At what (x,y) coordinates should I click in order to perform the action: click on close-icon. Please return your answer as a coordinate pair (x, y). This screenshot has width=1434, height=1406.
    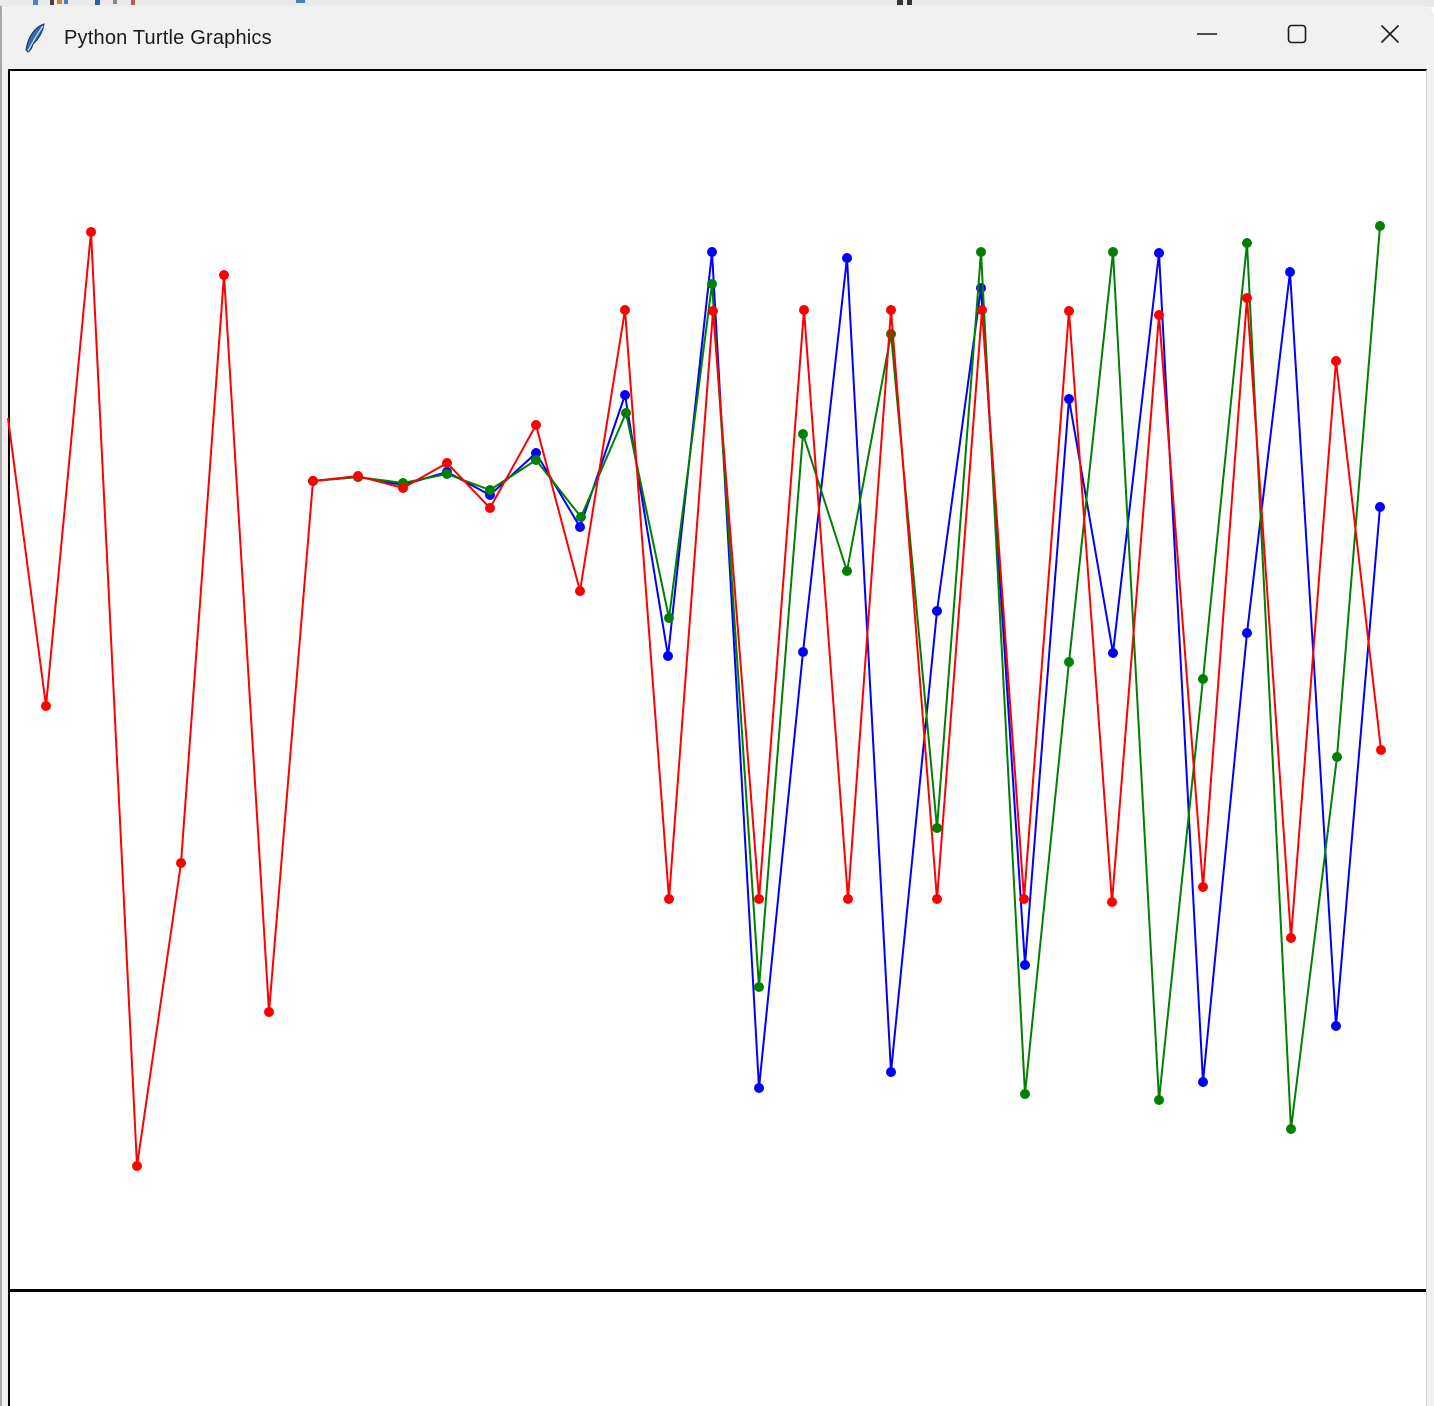
    Looking at the image, I should click on (1390, 36).